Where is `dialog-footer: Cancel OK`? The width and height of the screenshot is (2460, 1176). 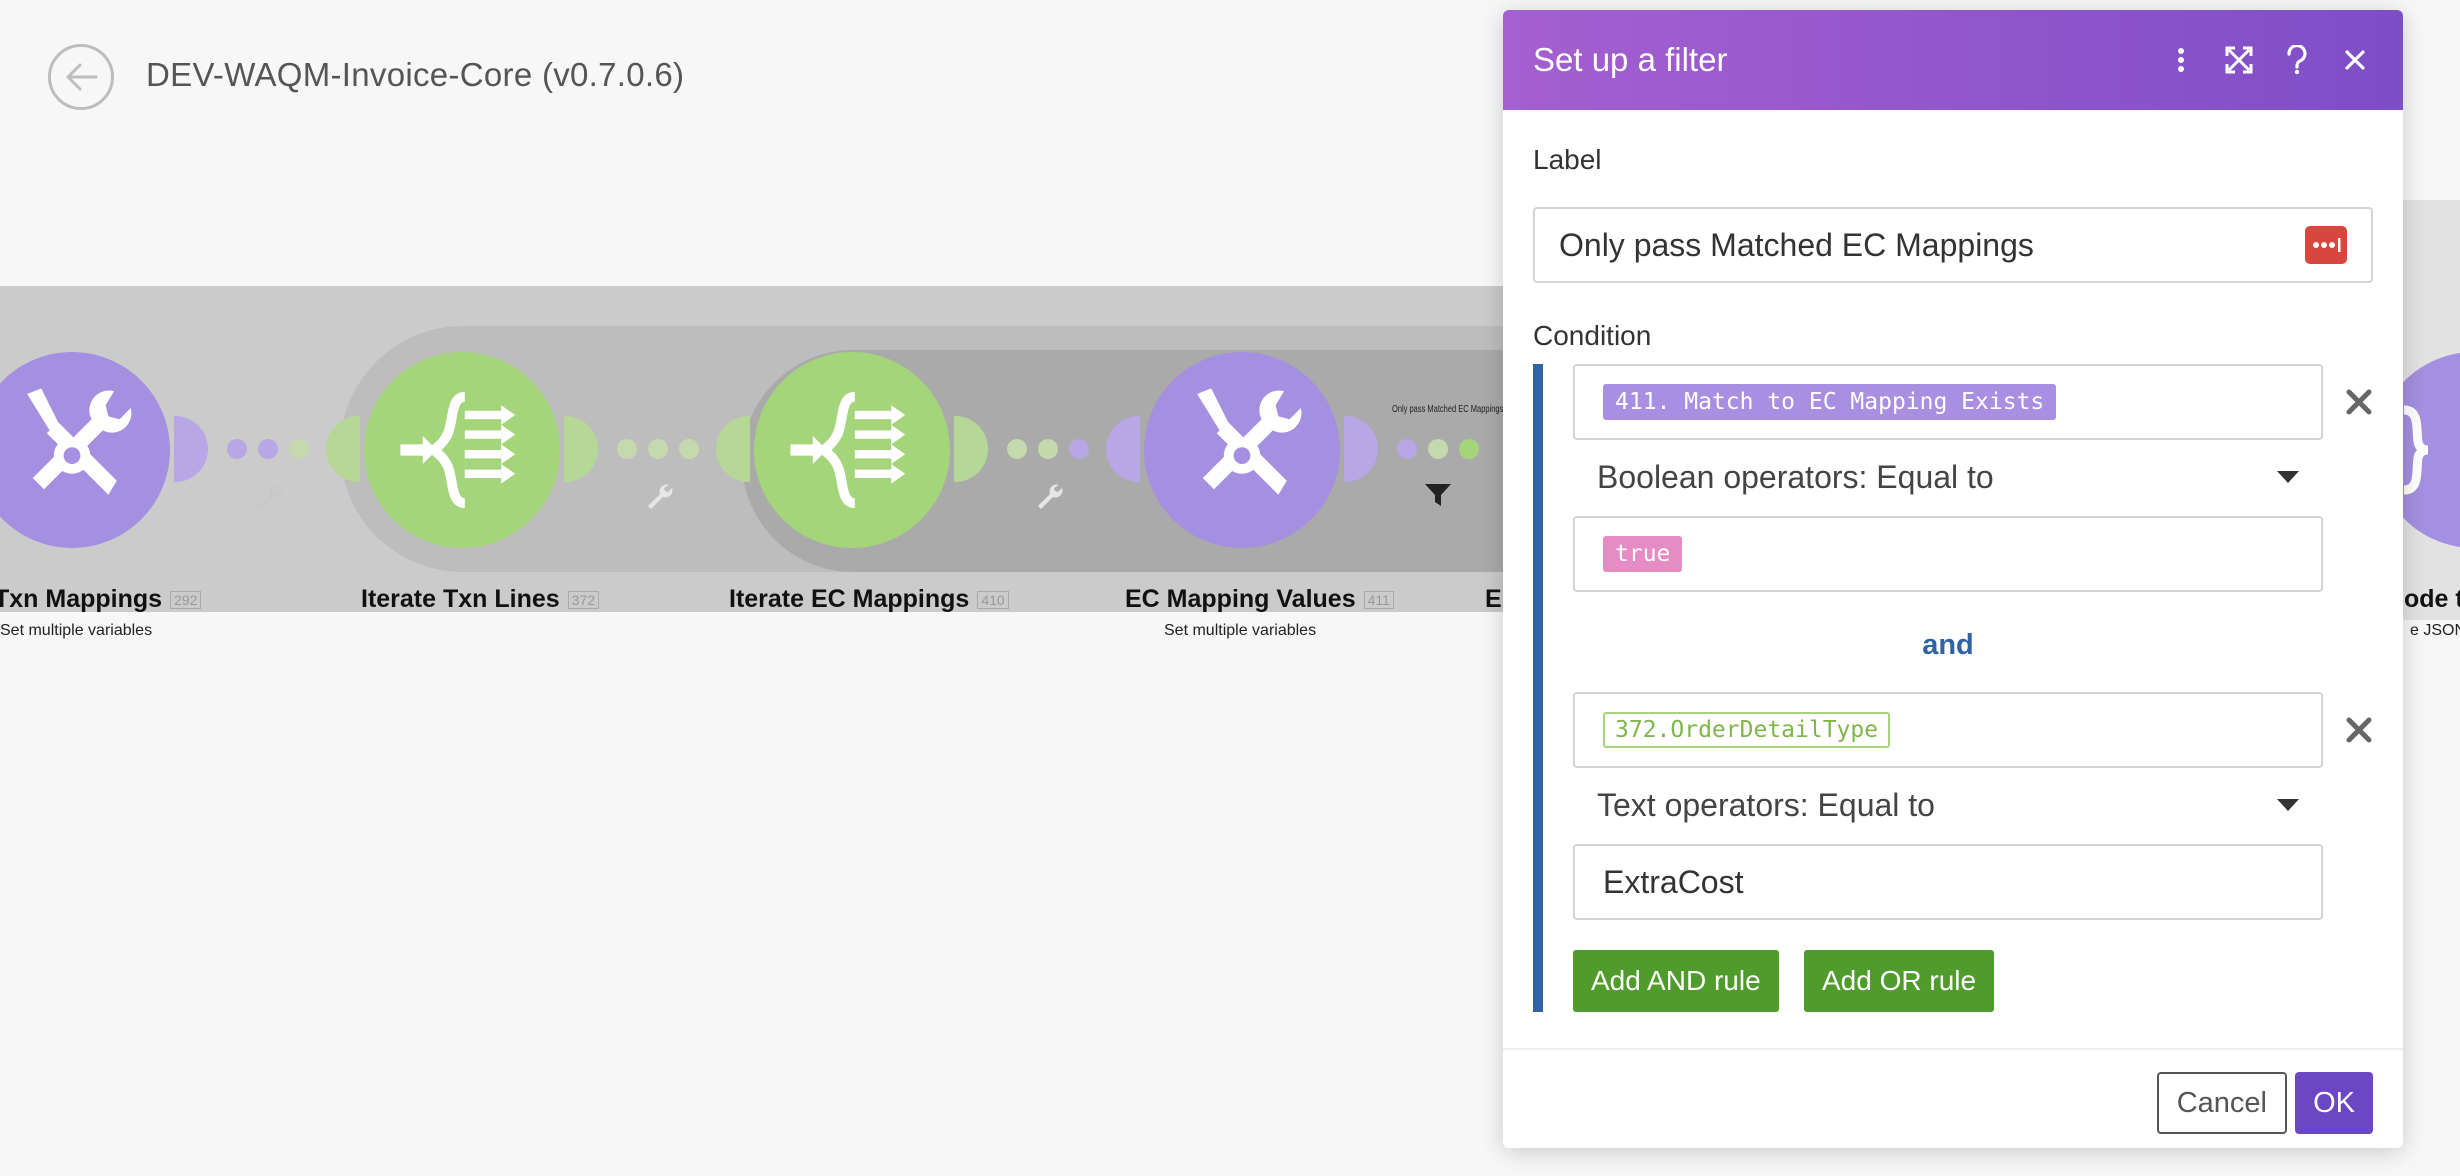
dialog-footer: Cancel OK is located at coordinates (1953, 1098).